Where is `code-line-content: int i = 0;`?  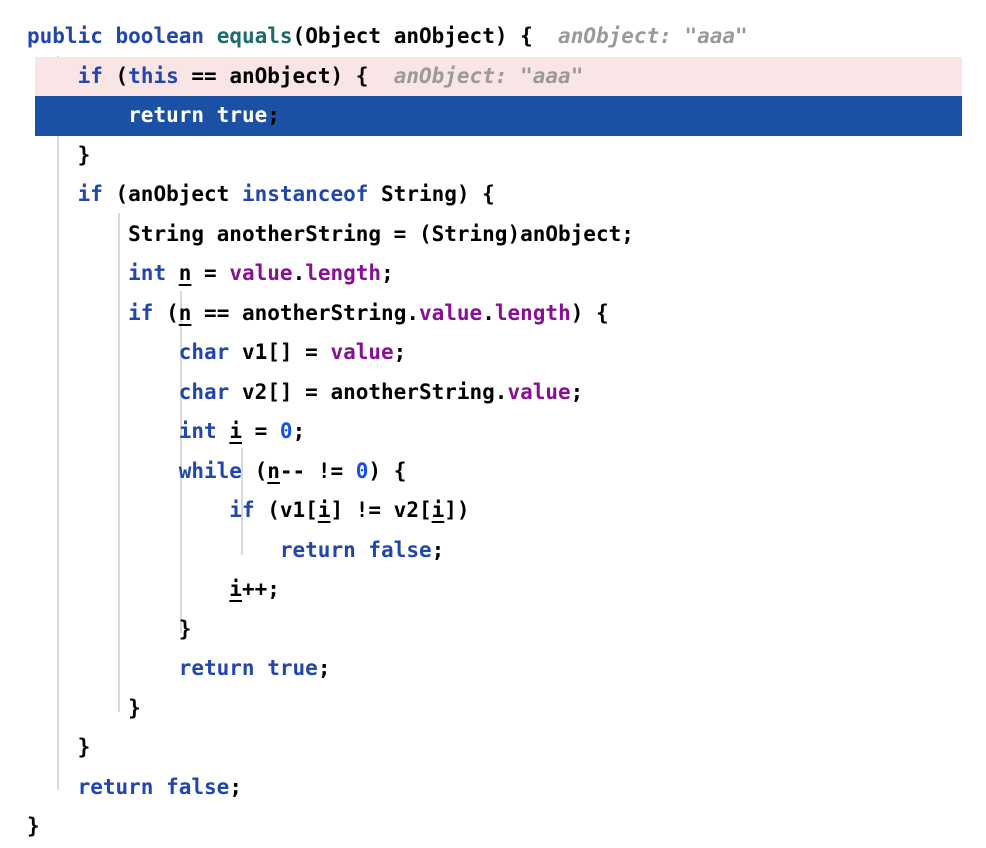
code-line-content: int i = 0; is located at coordinates (153, 432).